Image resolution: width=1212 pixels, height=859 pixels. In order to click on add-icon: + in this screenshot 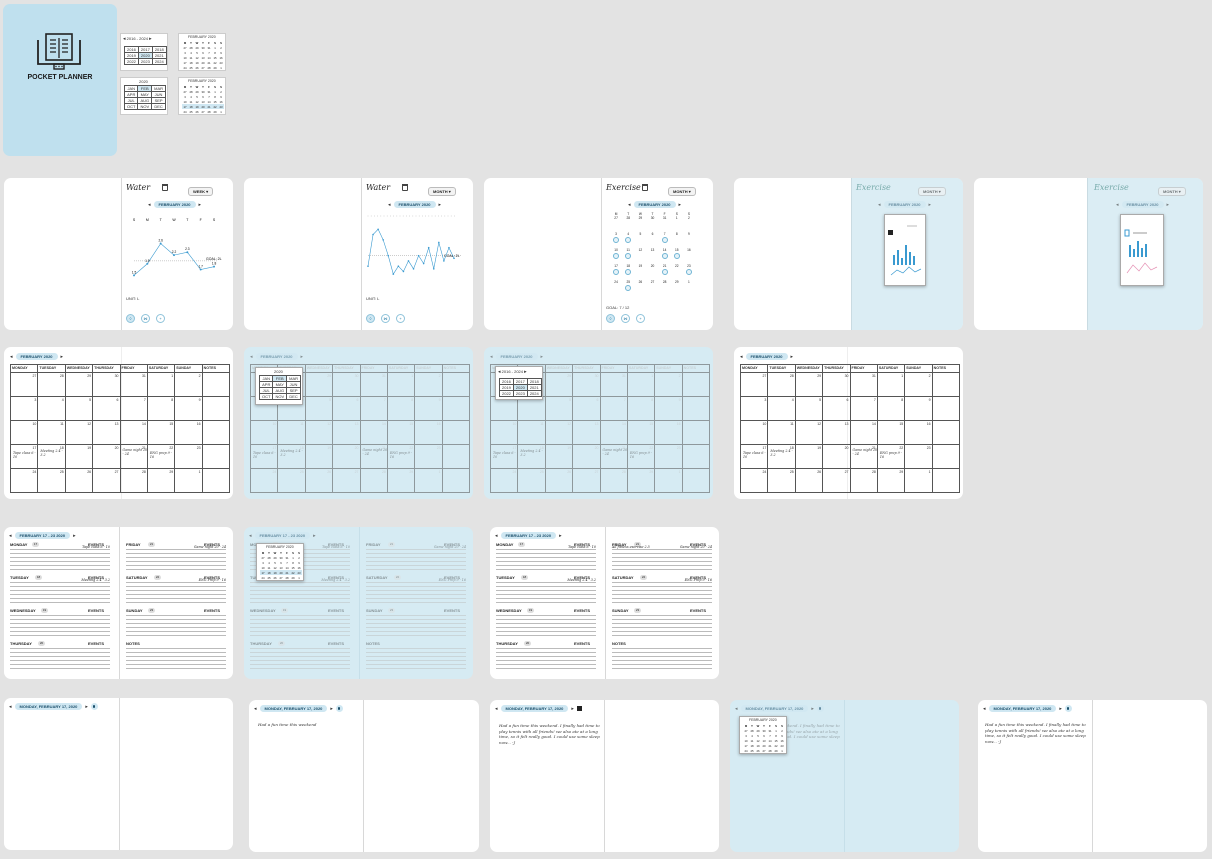, I will do `click(160, 318)`.